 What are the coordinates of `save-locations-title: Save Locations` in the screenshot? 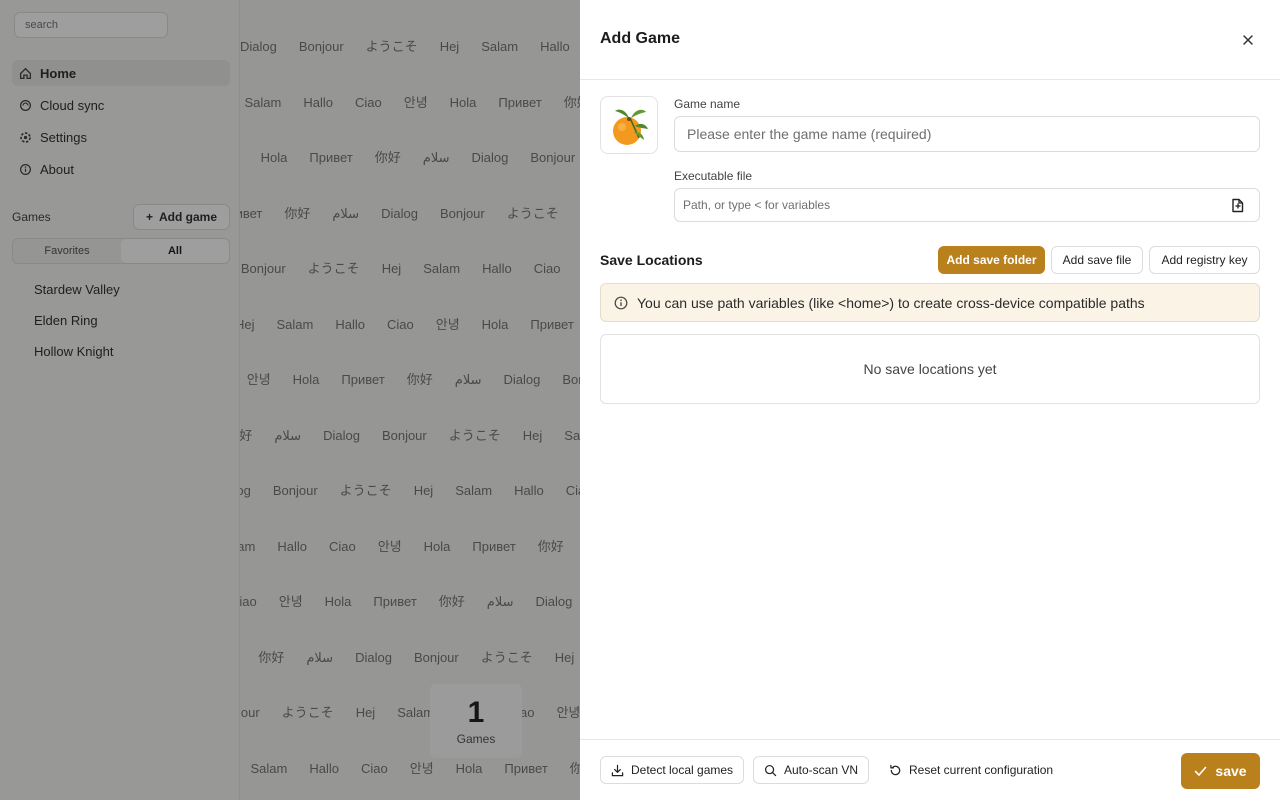 It's located at (651, 260).